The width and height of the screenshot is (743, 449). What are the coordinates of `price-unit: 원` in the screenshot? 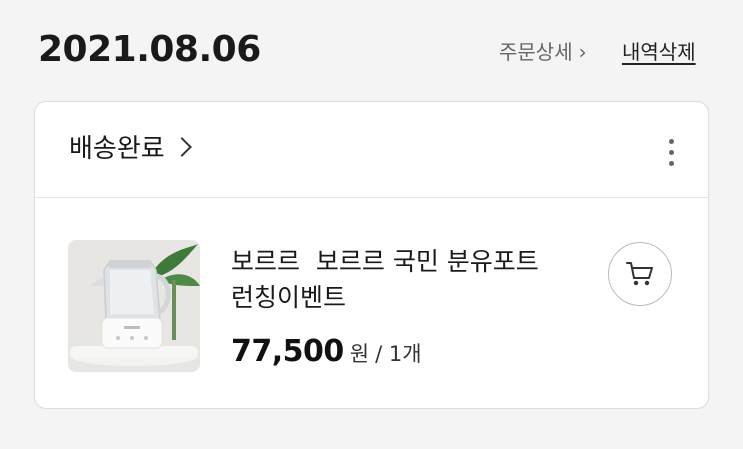 It's located at (359, 354).